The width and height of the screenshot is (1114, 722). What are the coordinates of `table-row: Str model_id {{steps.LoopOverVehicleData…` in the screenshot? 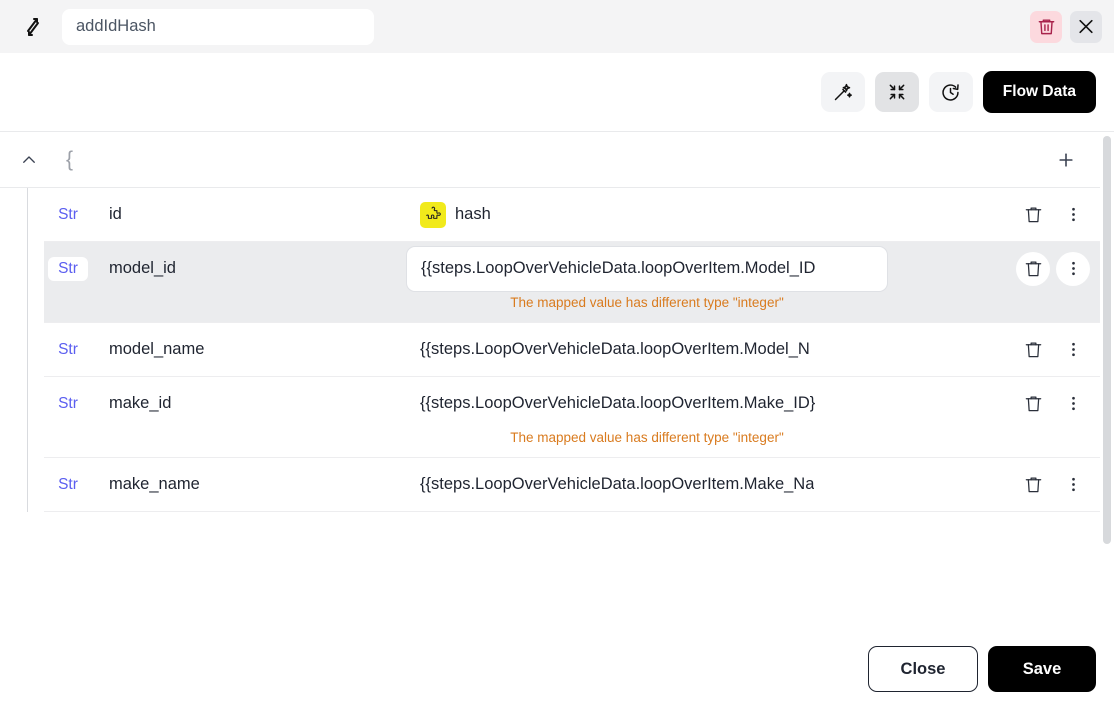 It's located at (572, 282).